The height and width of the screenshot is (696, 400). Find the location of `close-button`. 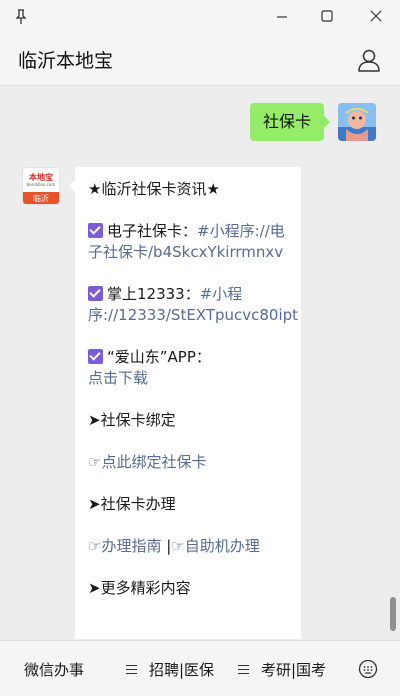

close-button is located at coordinates (376, 17).